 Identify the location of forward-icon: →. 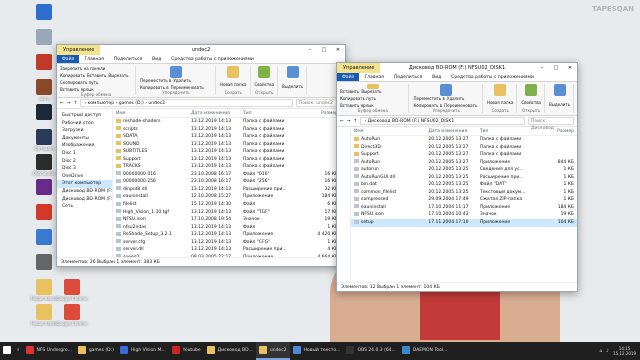
(69, 103).